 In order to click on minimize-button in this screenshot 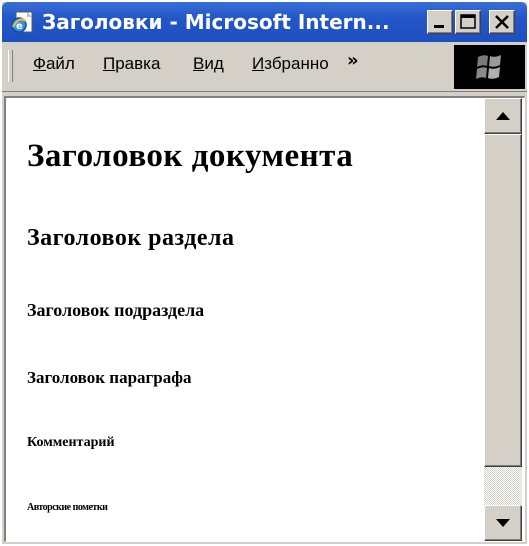, I will do `click(440, 22)`.